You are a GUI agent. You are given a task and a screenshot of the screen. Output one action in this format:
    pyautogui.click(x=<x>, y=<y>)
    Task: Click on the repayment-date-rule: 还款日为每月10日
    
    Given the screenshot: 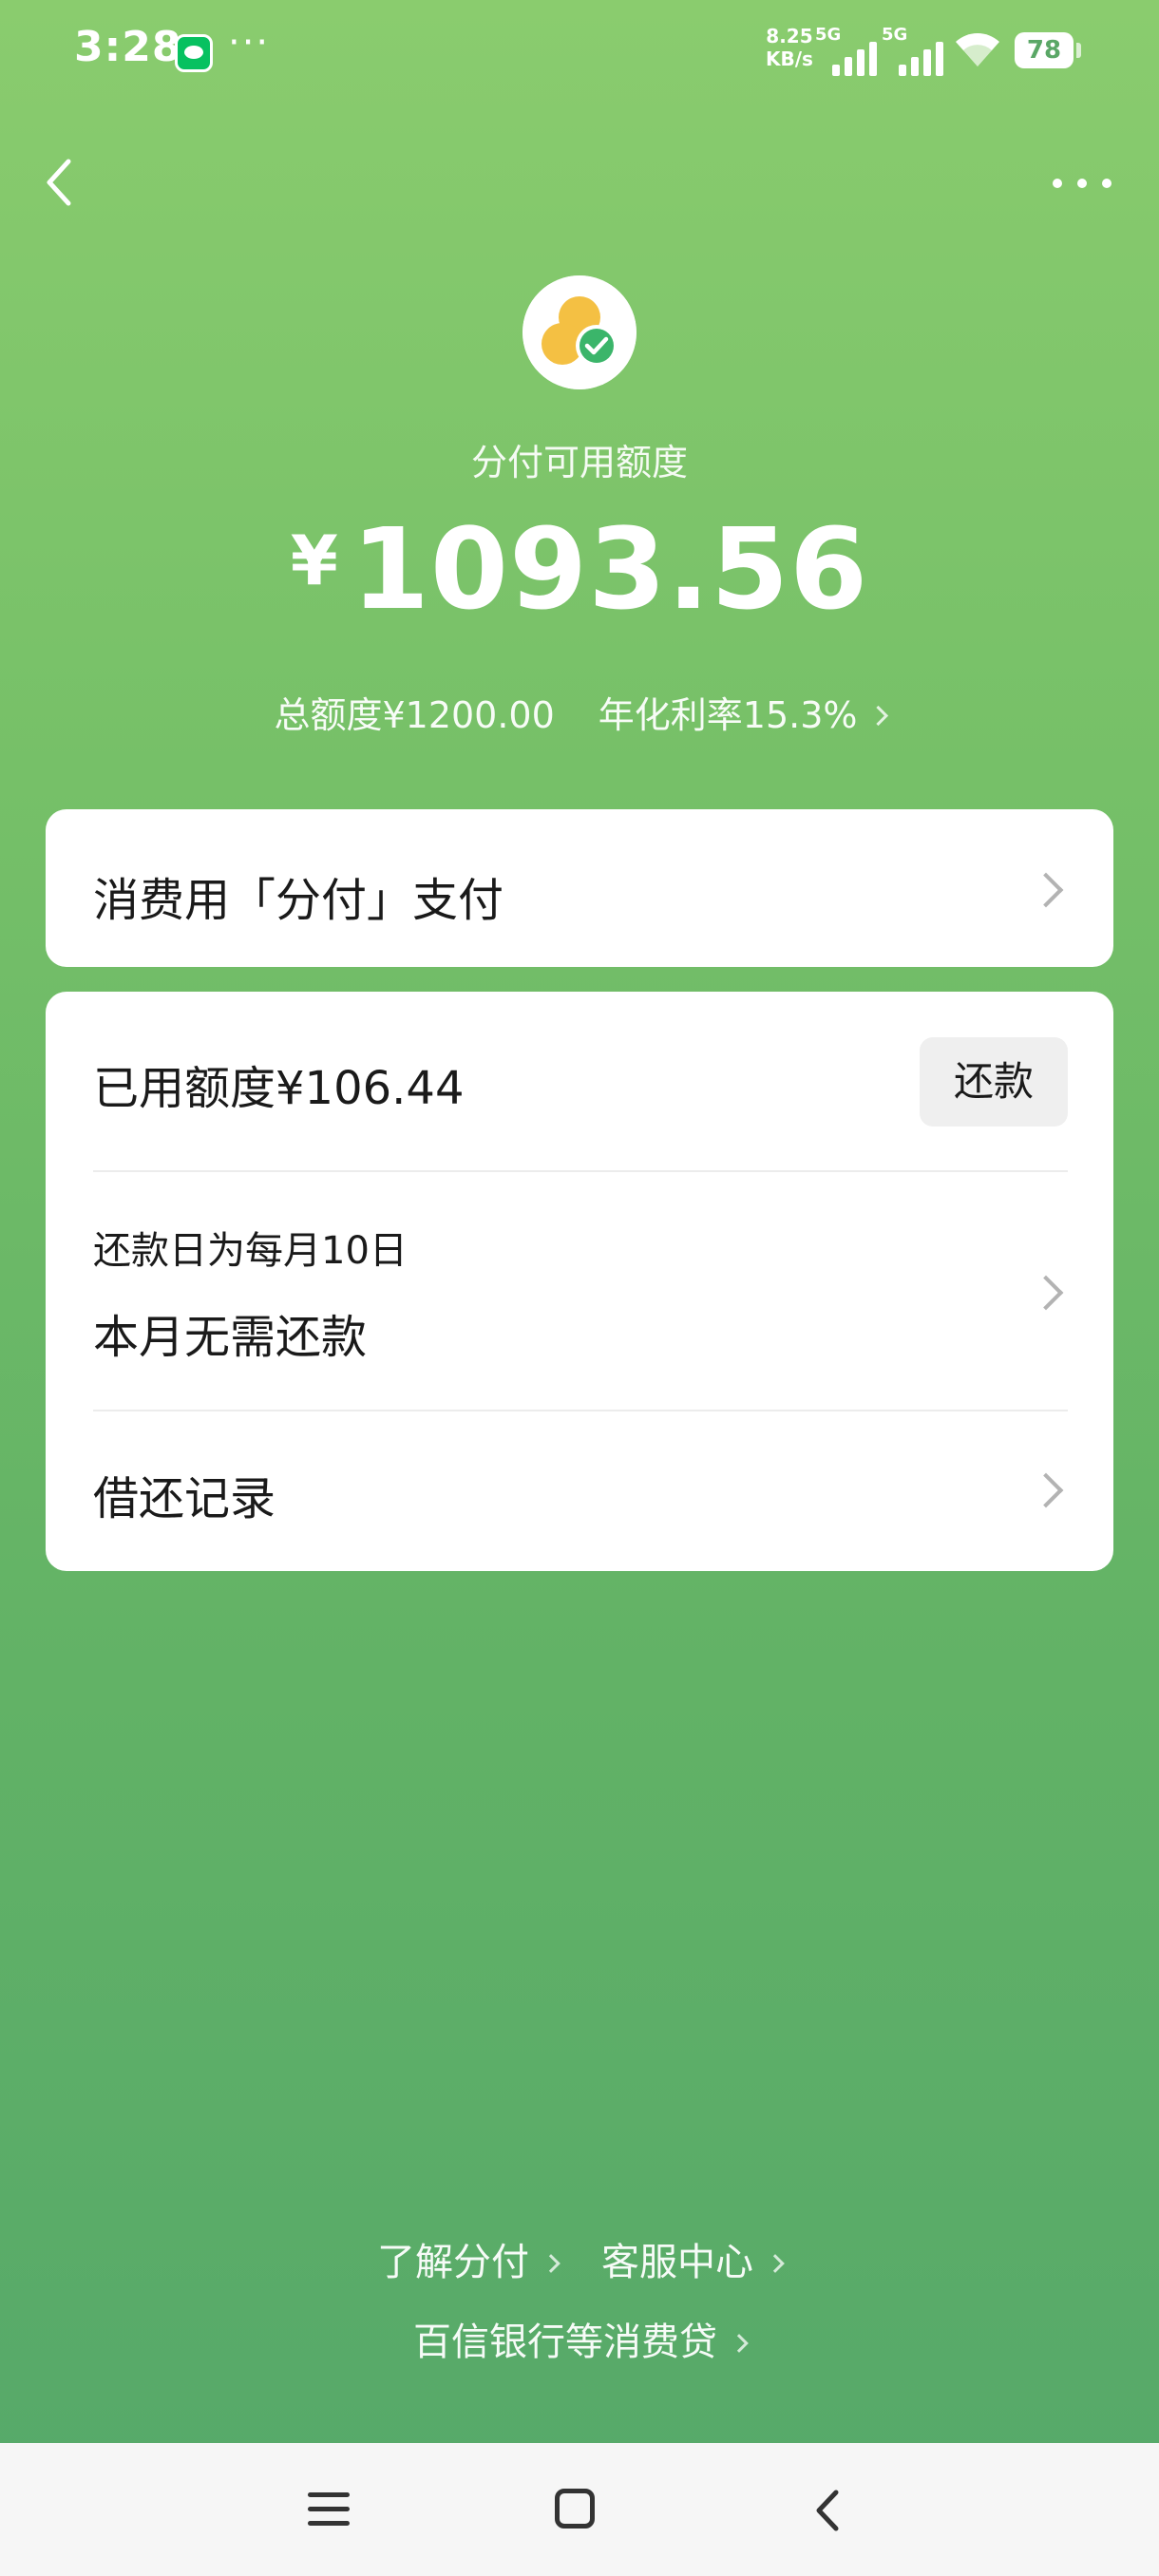 What is the action you would take?
    pyautogui.click(x=250, y=1251)
    